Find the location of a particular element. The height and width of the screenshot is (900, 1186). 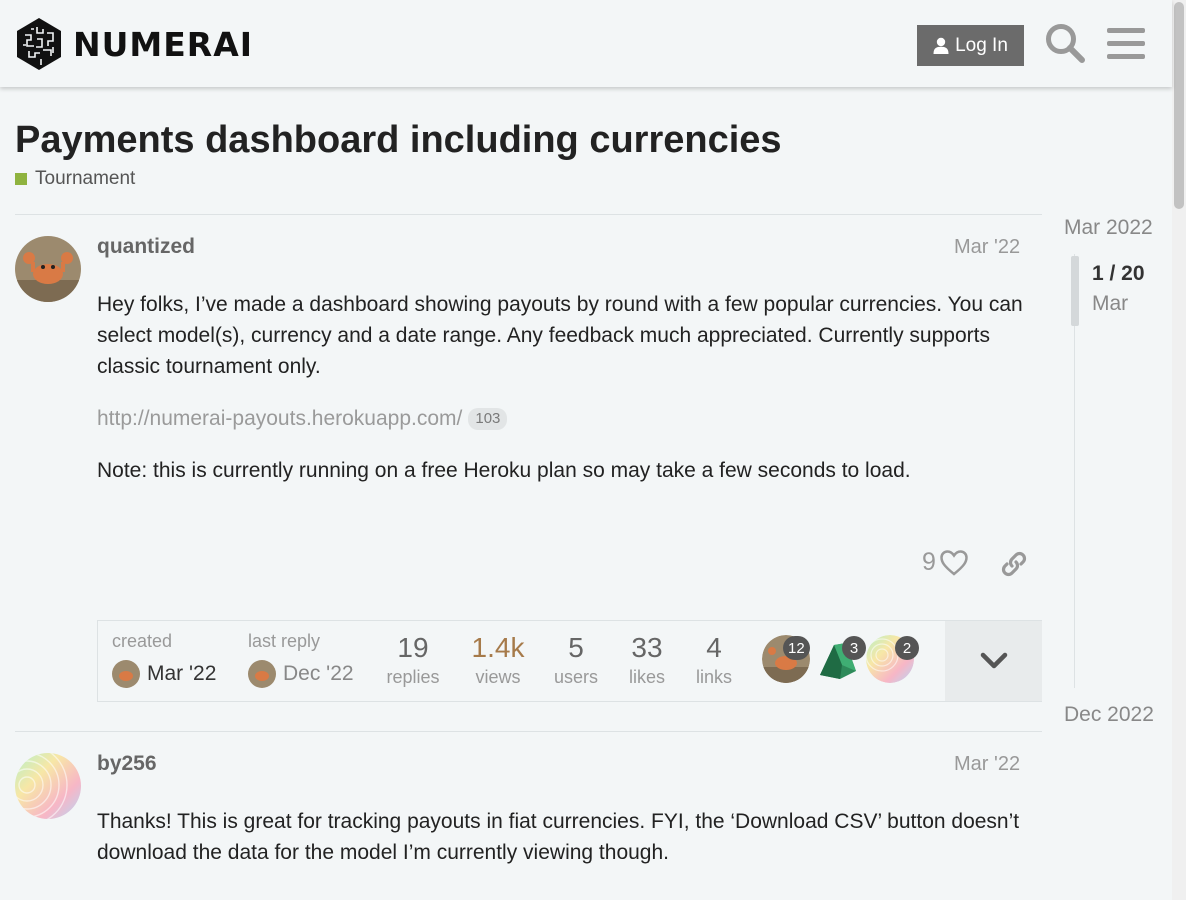

post-username: quantized is located at coordinates (146, 247).